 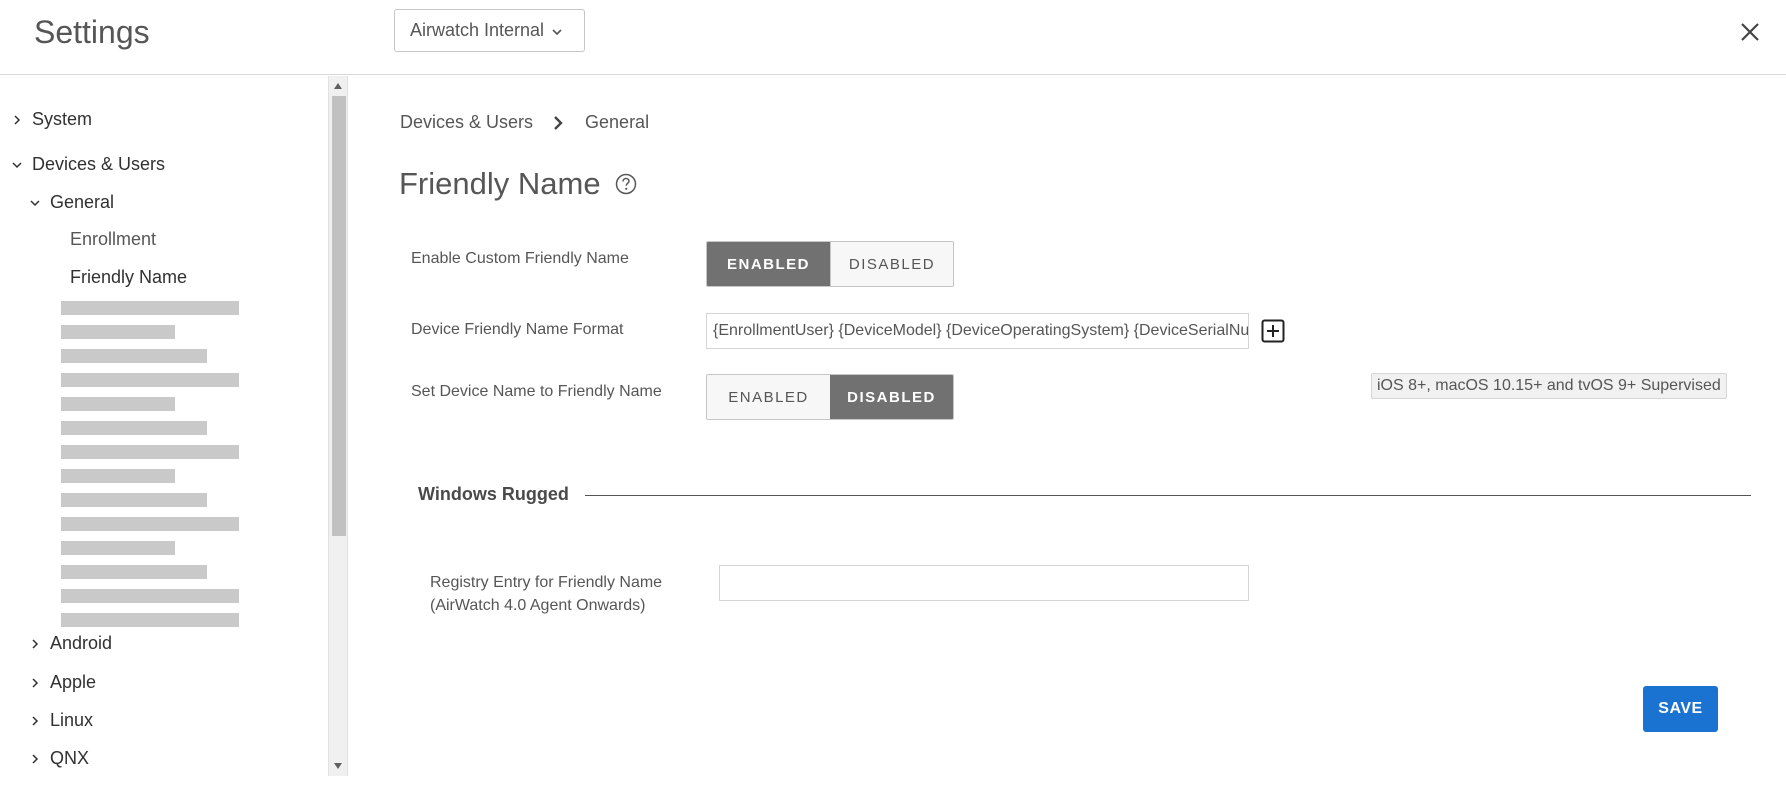 I want to click on save-button: SAVE, so click(x=1680, y=709).